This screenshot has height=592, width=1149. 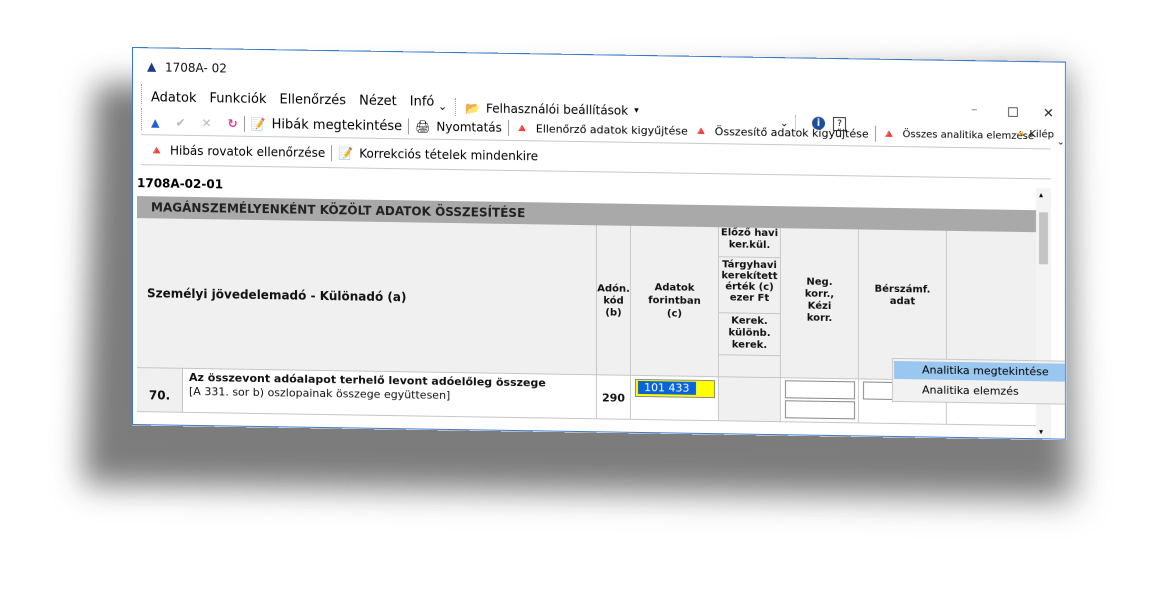 What do you see at coordinates (142, 119) in the screenshot?
I see `toolbar1-grip` at bounding box center [142, 119].